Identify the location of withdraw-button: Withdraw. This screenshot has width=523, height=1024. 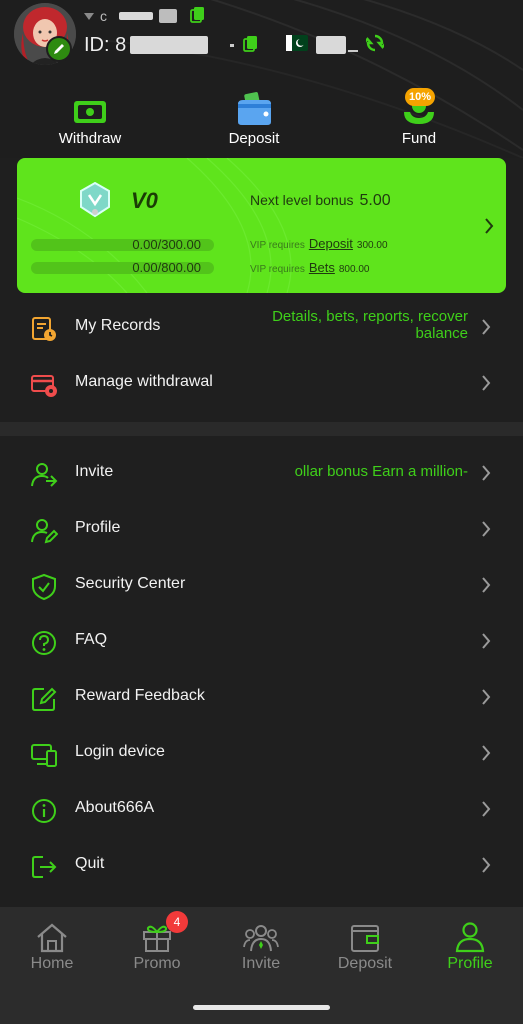
(90, 119).